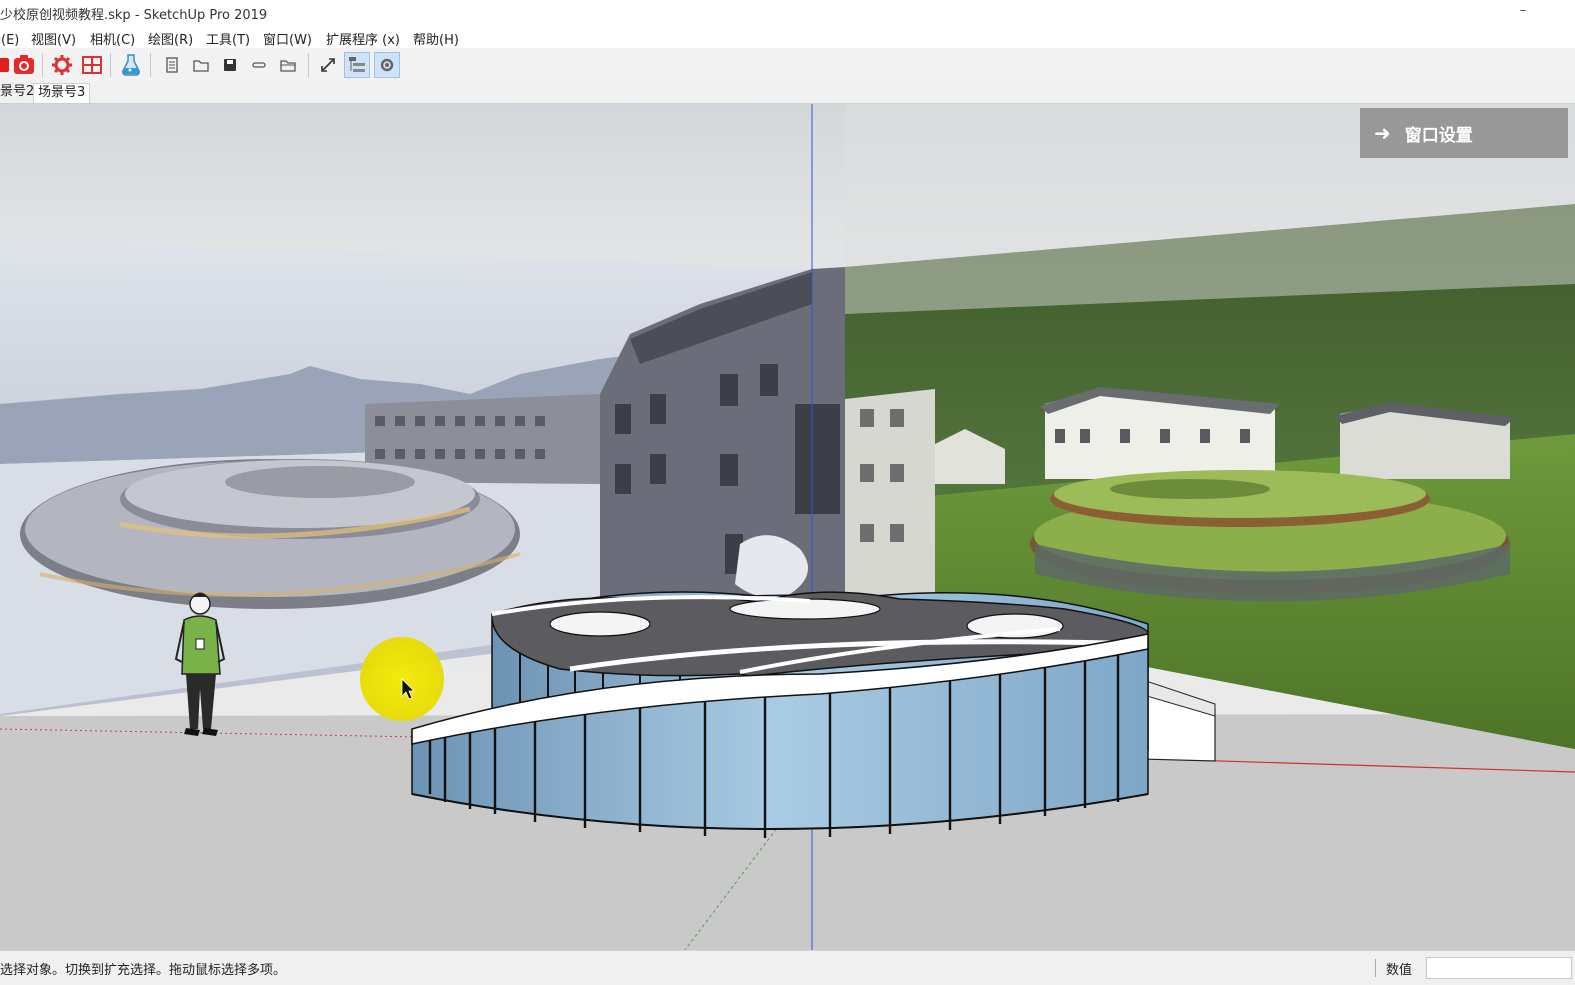 This screenshot has width=1575, height=985. I want to click on arrow-right-icon: ➜, so click(1382, 133).